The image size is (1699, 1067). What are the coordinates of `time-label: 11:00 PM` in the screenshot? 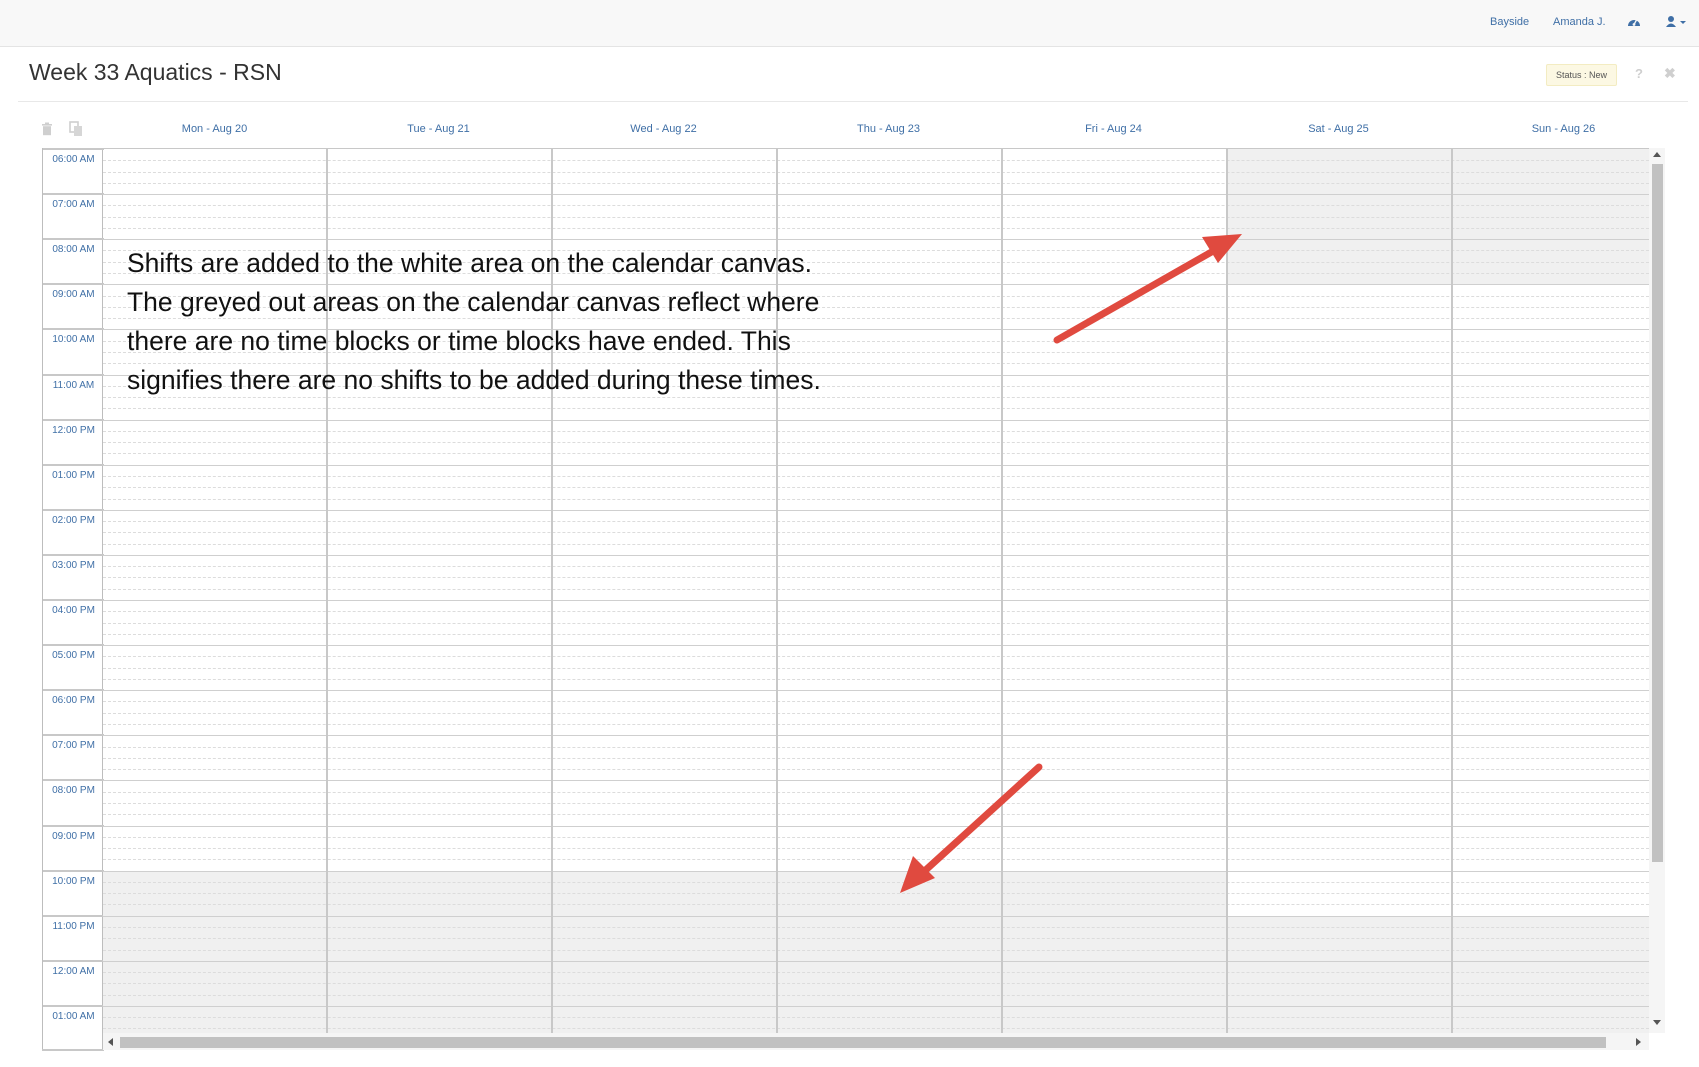 It's located at (73, 937).